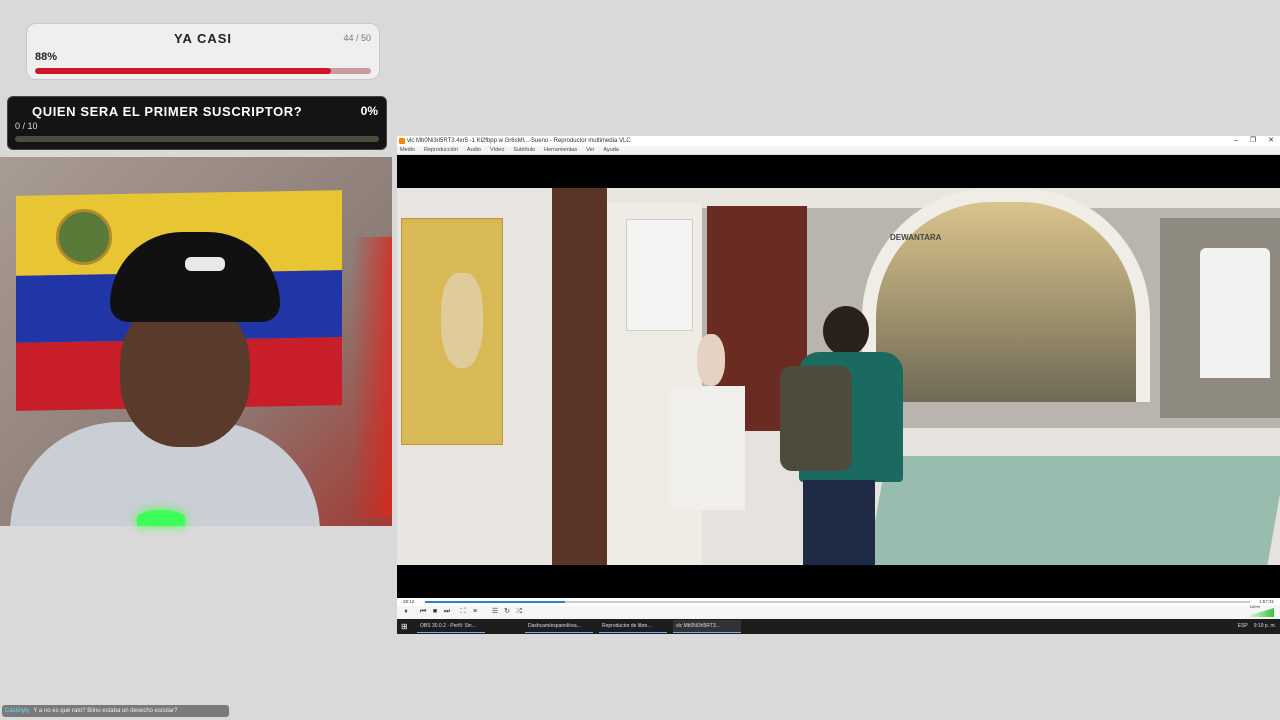 This screenshot has height=720, width=1280. Describe the element at coordinates (406, 612) in the screenshot. I see `pause-icon: ⏸` at that location.